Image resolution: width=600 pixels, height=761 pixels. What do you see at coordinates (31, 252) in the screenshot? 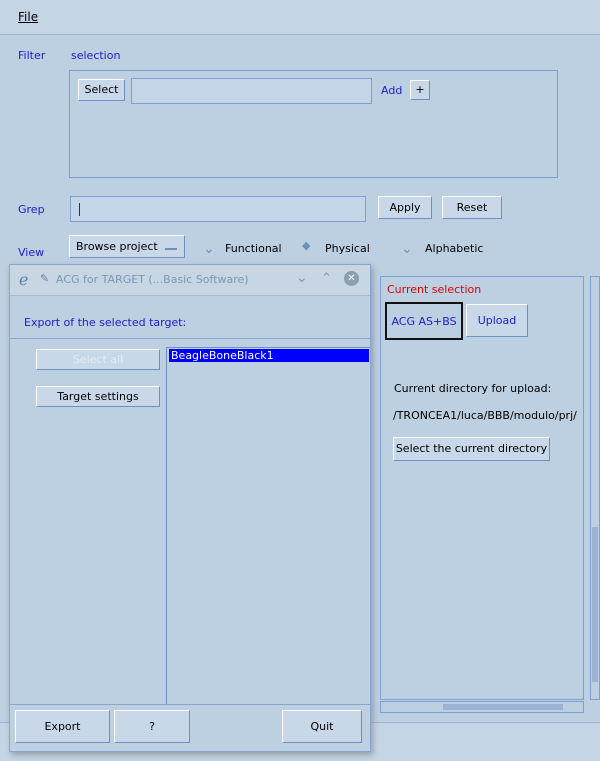
I see `view-label: View` at bounding box center [31, 252].